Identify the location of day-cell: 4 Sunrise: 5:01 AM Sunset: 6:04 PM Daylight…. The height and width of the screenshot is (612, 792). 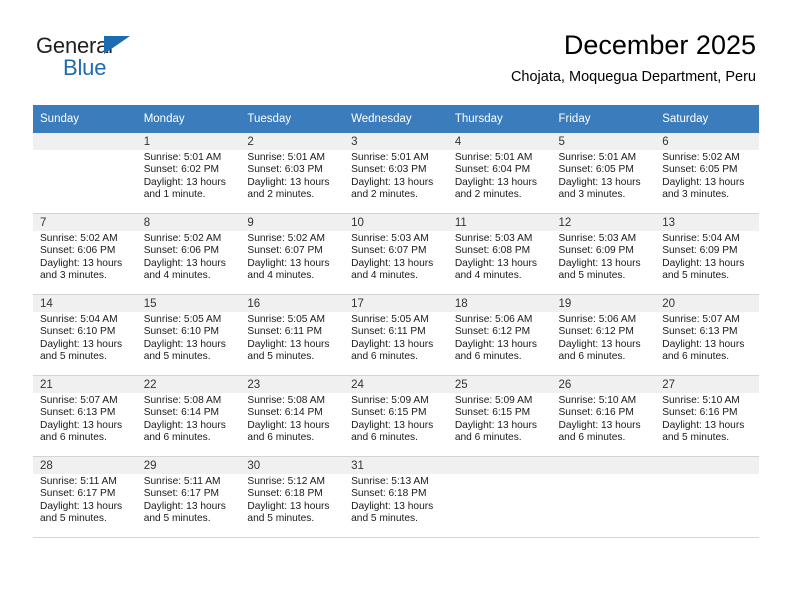
(499, 173).